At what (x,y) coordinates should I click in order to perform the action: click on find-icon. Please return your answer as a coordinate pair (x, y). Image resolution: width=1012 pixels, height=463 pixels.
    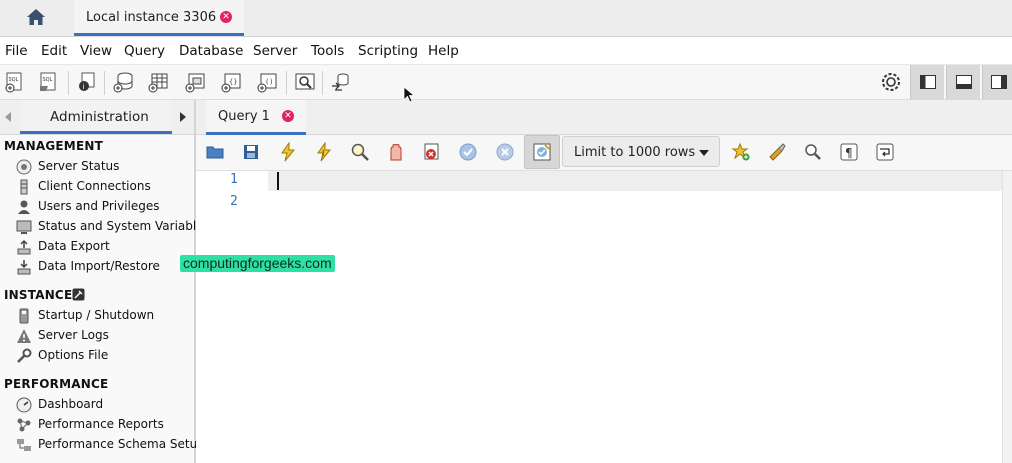
    Looking at the image, I should click on (813, 152).